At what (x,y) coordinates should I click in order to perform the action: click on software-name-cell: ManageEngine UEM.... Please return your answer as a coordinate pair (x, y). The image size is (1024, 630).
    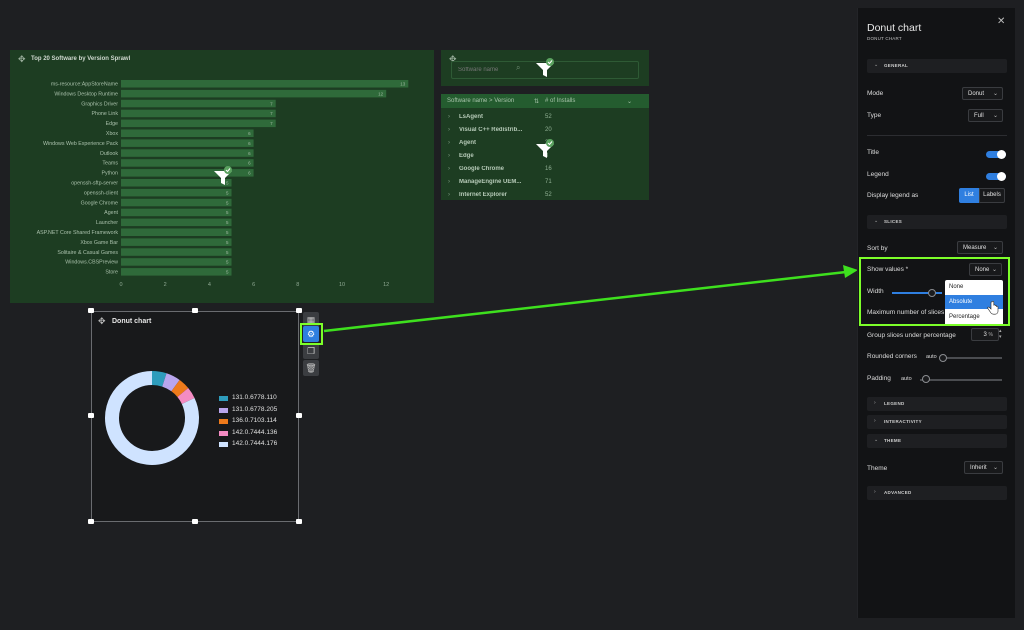
    Looking at the image, I should click on (490, 182).